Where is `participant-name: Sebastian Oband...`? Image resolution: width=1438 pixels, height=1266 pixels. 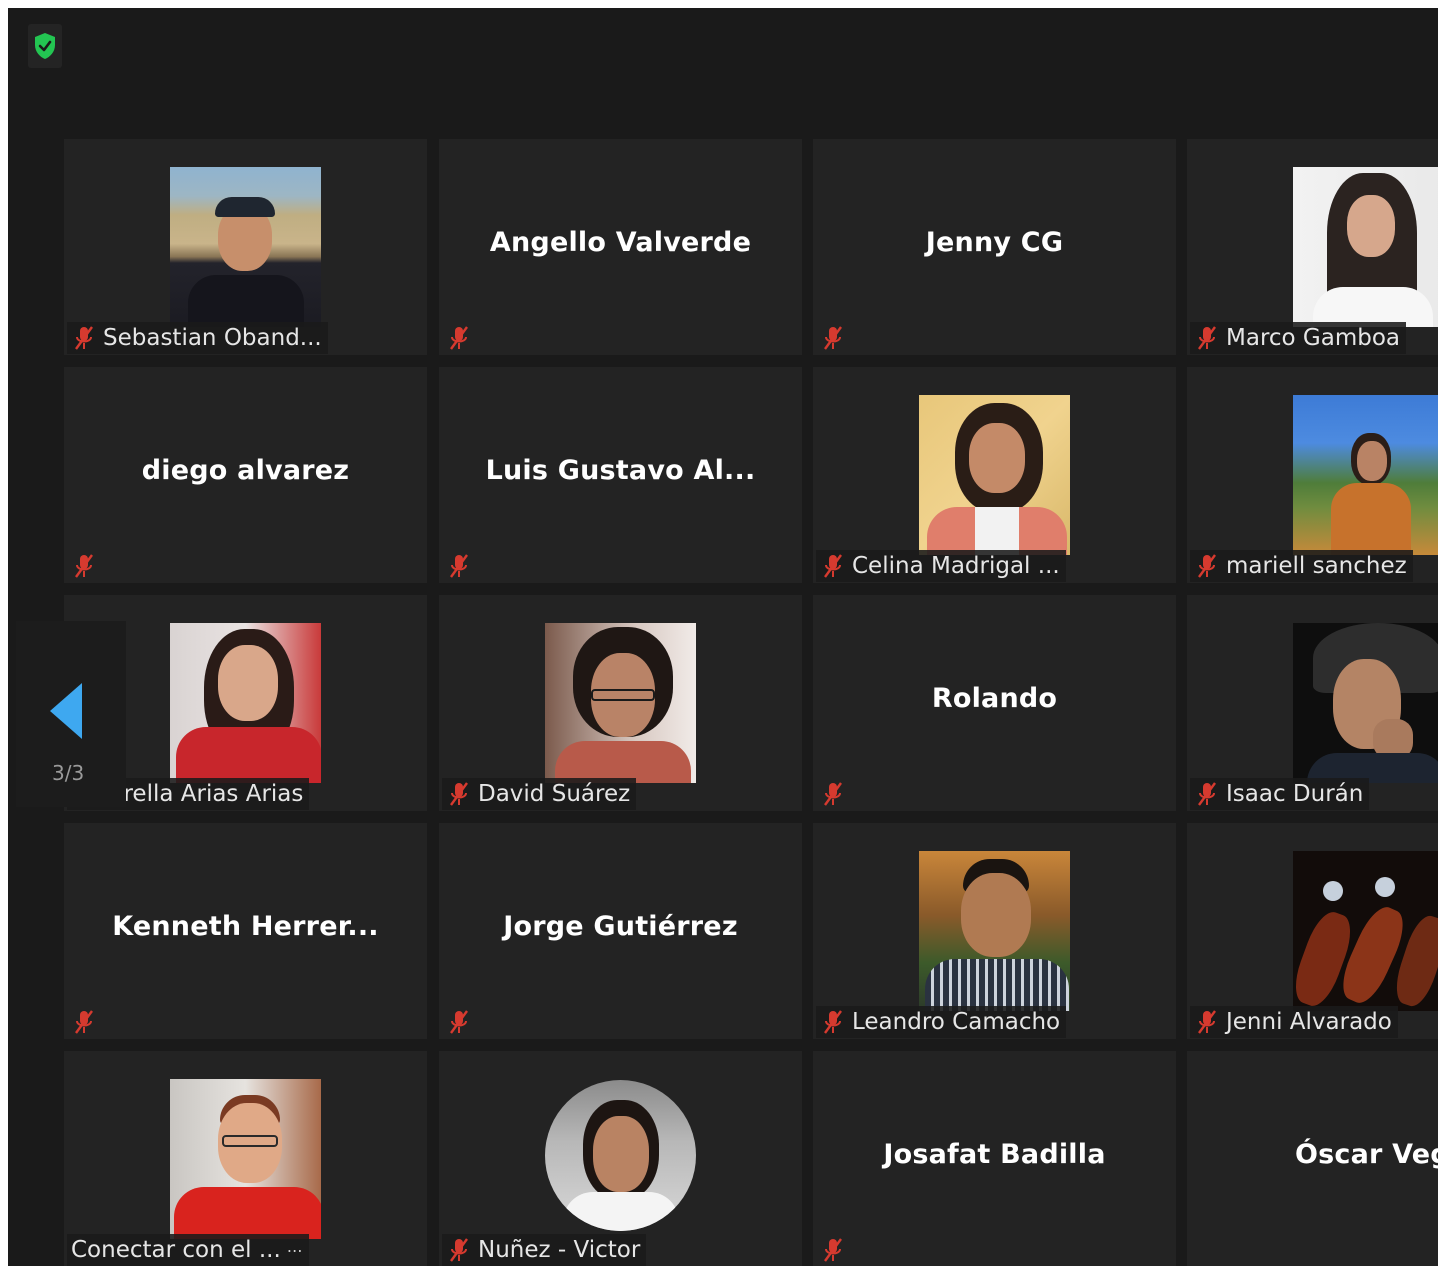
participant-name: Sebastian Oband... is located at coordinates (212, 338).